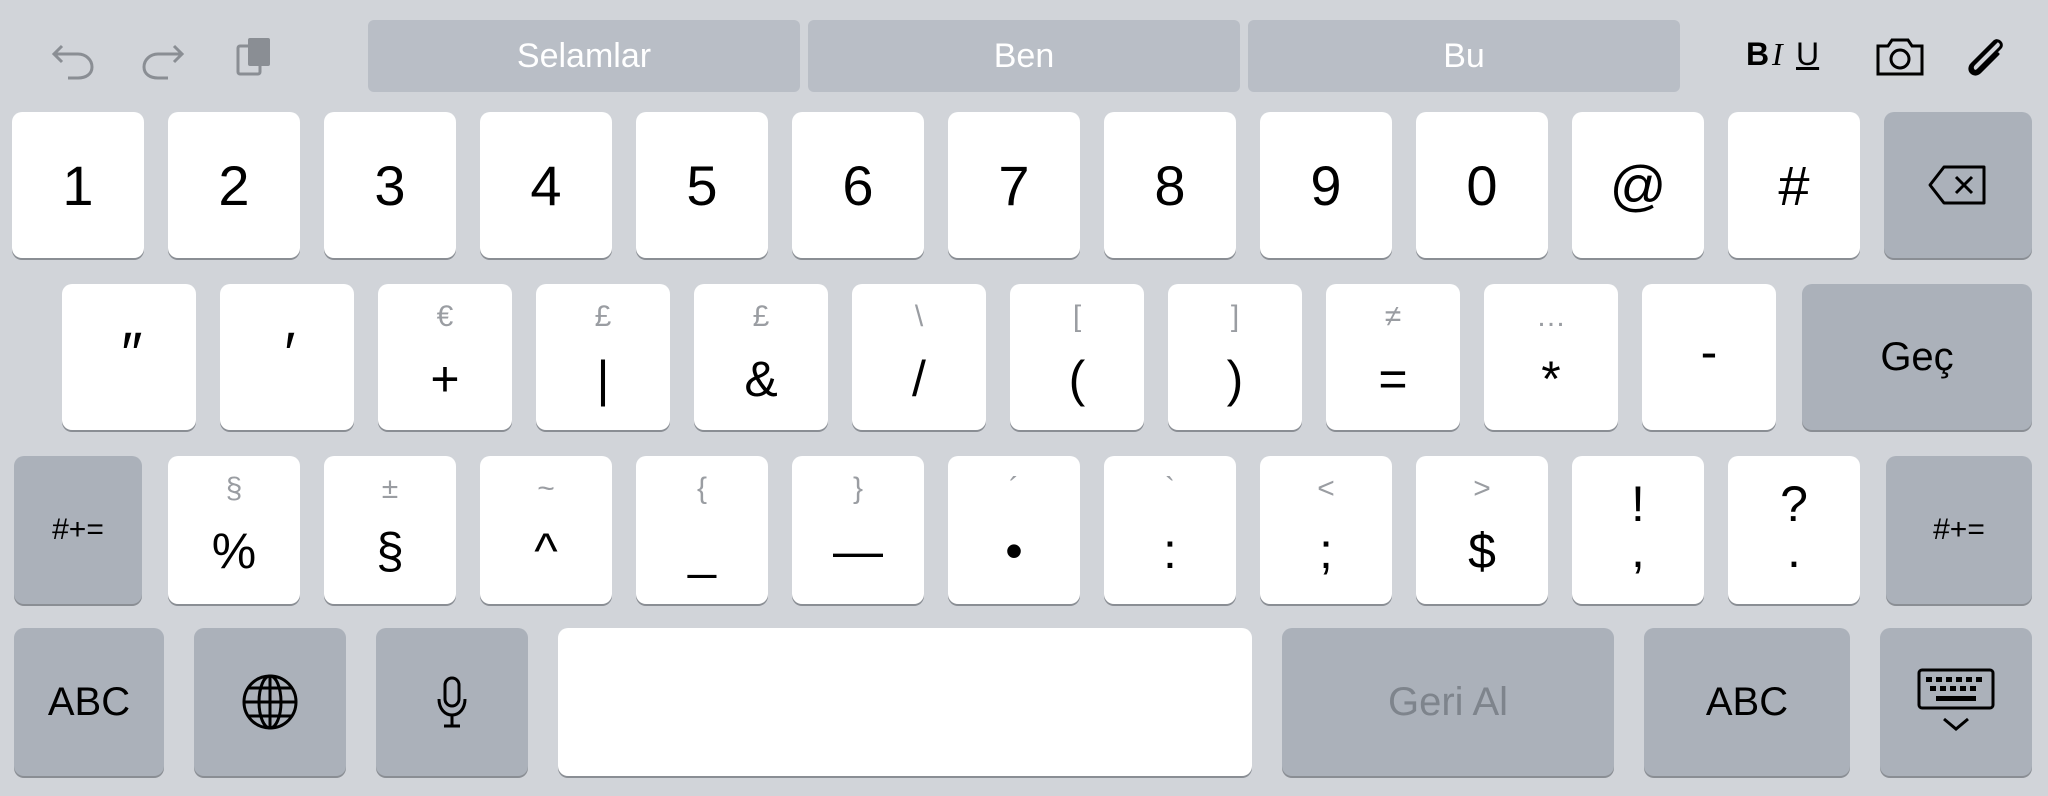 The width and height of the screenshot is (2048, 796). Describe the element at coordinates (78, 530) in the screenshot. I see `symbols-toggle-left: #+=` at that location.